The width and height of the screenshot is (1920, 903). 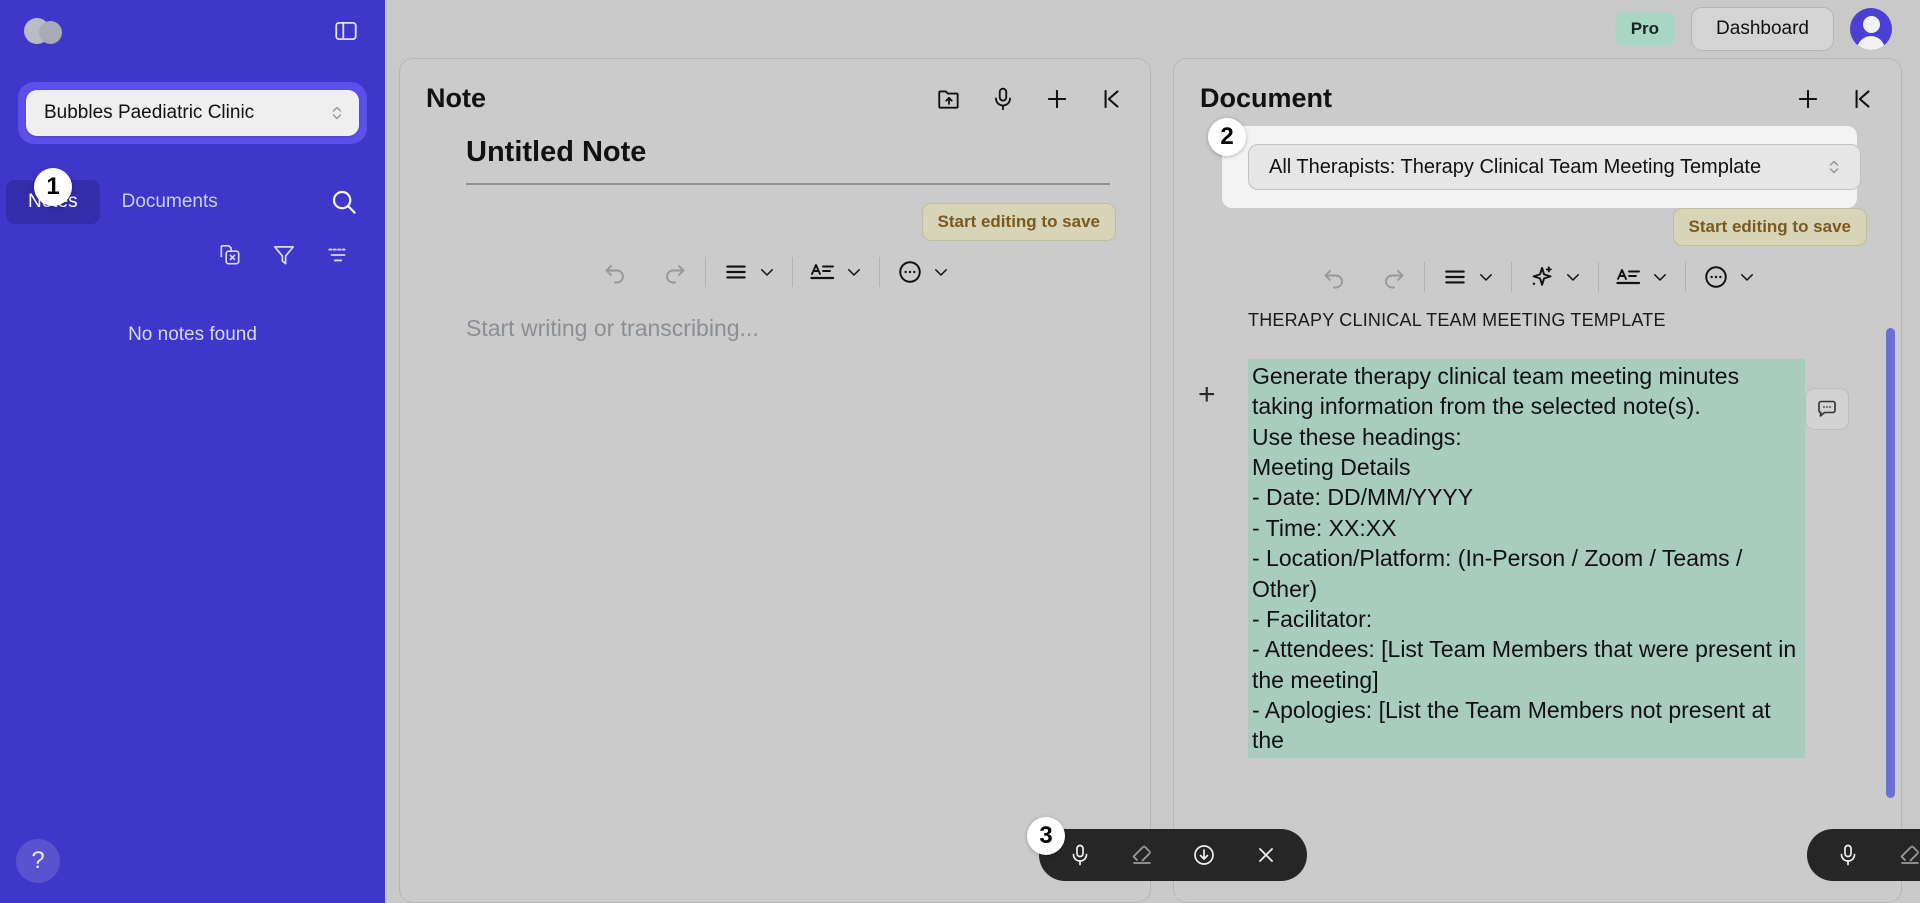 I want to click on step-badge-2: 2, so click(x=1227, y=137).